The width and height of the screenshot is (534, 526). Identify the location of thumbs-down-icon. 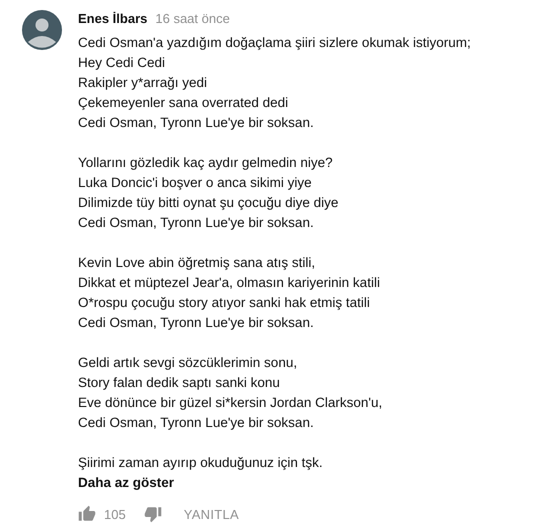
(153, 514).